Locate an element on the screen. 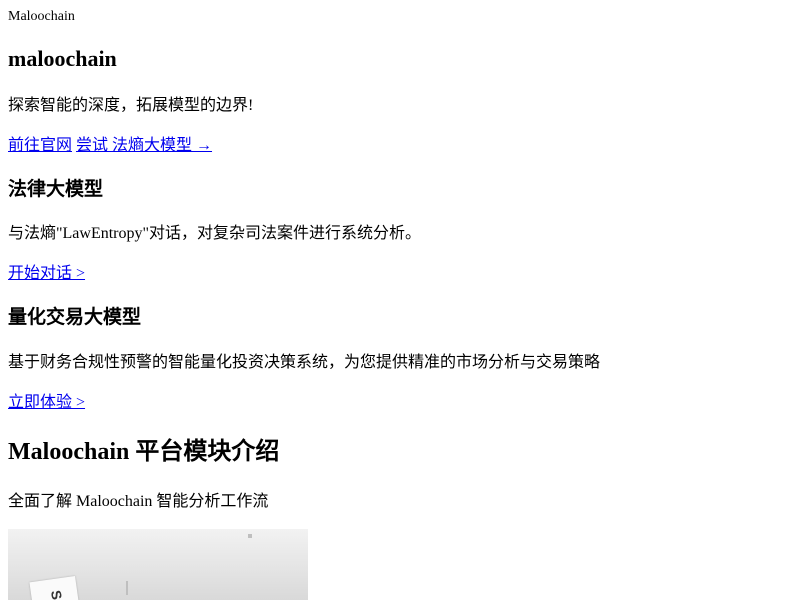 The height and width of the screenshot is (600, 800). image-card-text: S is located at coordinates (56, 594).